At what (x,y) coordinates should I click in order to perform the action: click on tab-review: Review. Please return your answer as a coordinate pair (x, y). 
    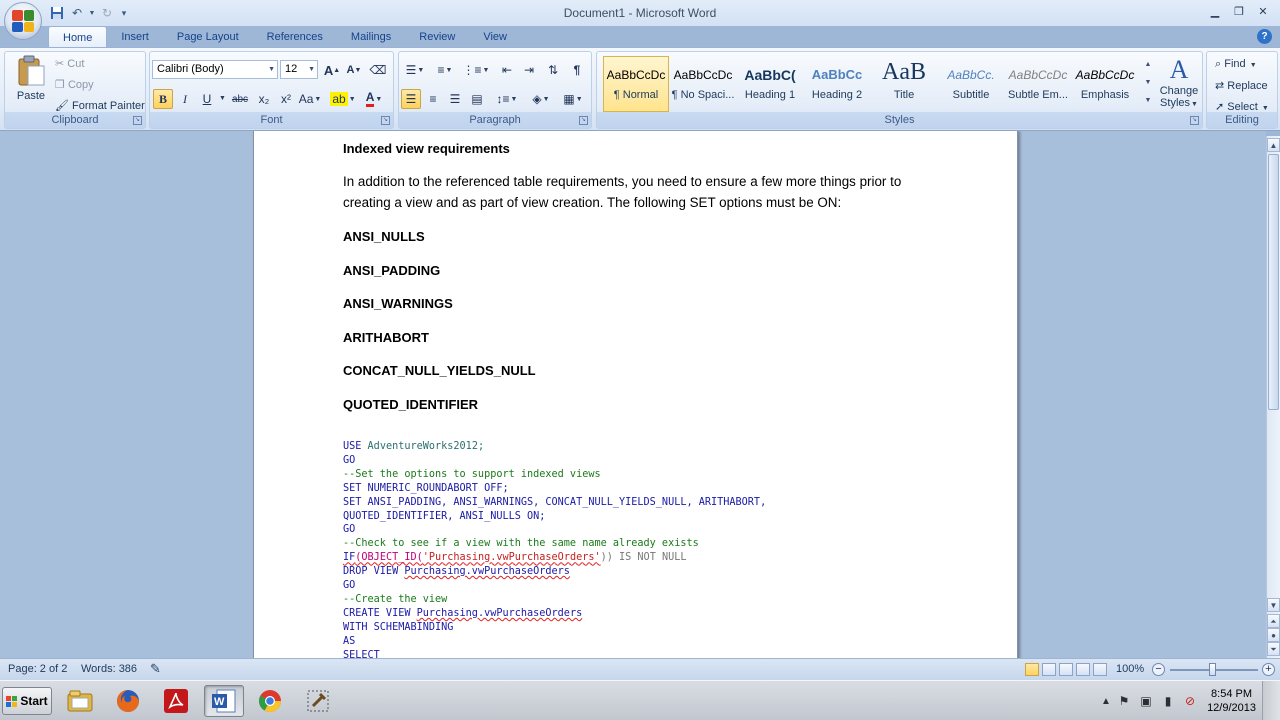
    Looking at the image, I should click on (437, 37).